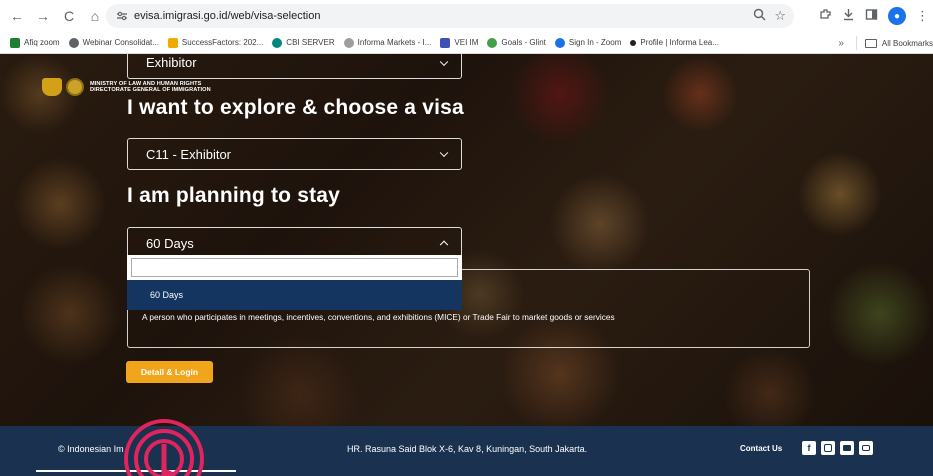 The height and width of the screenshot is (476, 933). Describe the element at coordinates (841, 43) in the screenshot. I see `bookmarks-overflow-button: »` at that location.